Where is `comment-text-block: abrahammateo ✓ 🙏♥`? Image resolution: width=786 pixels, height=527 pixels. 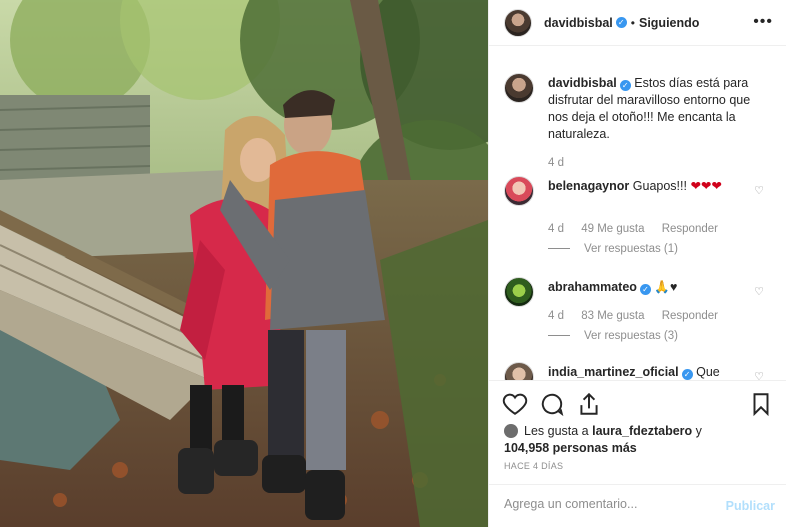
comment-text-block: abrahammateo ✓ 🙏♥ is located at coordinates (653, 287).